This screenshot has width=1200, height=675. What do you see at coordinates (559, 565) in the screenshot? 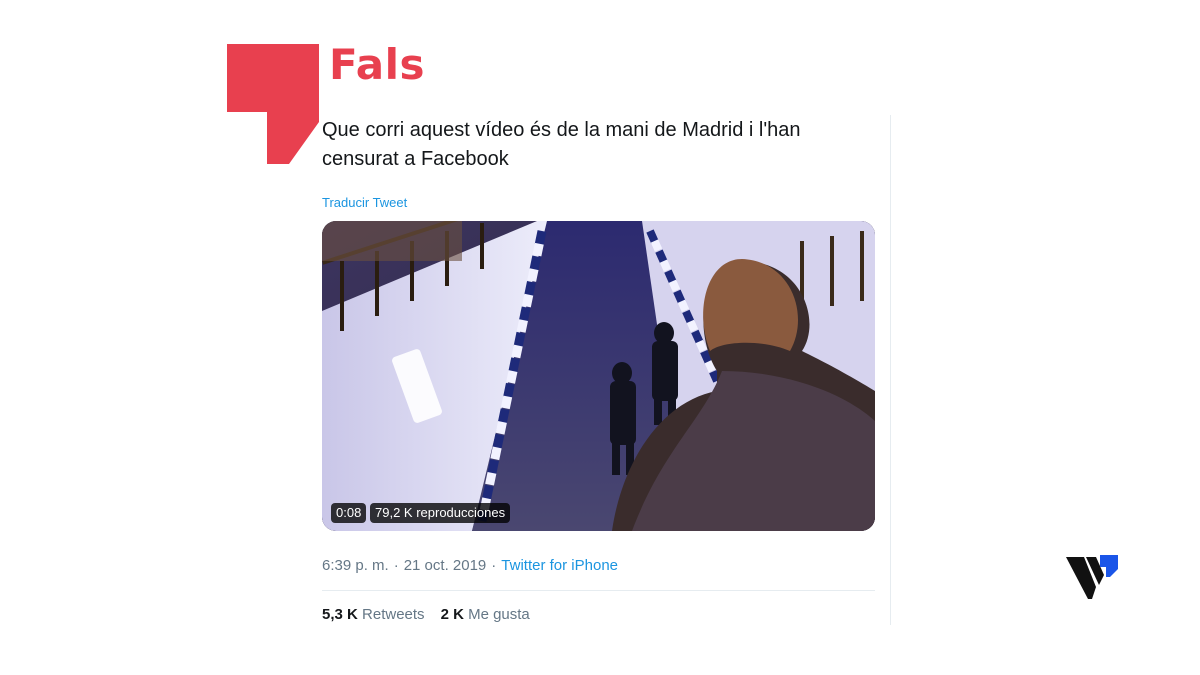
I see `tweet-source-link: Twitter for iPhone` at bounding box center [559, 565].